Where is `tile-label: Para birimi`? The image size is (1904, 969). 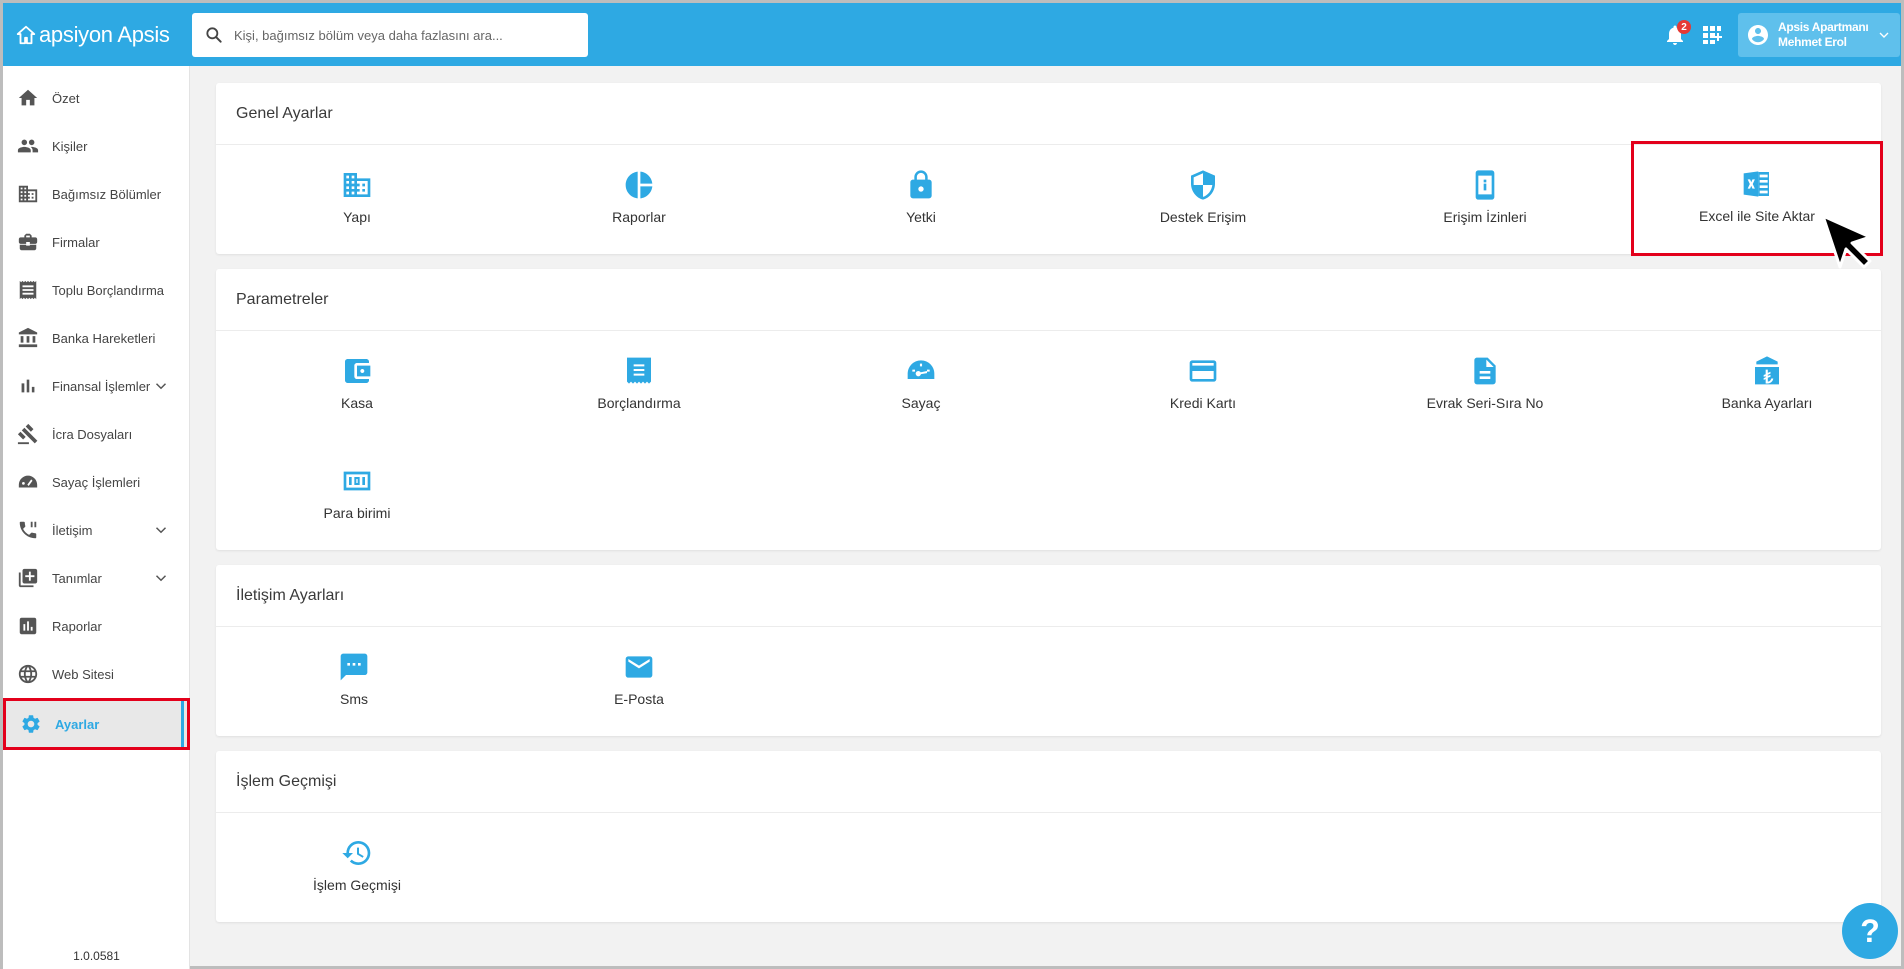 tile-label: Para birimi is located at coordinates (357, 513).